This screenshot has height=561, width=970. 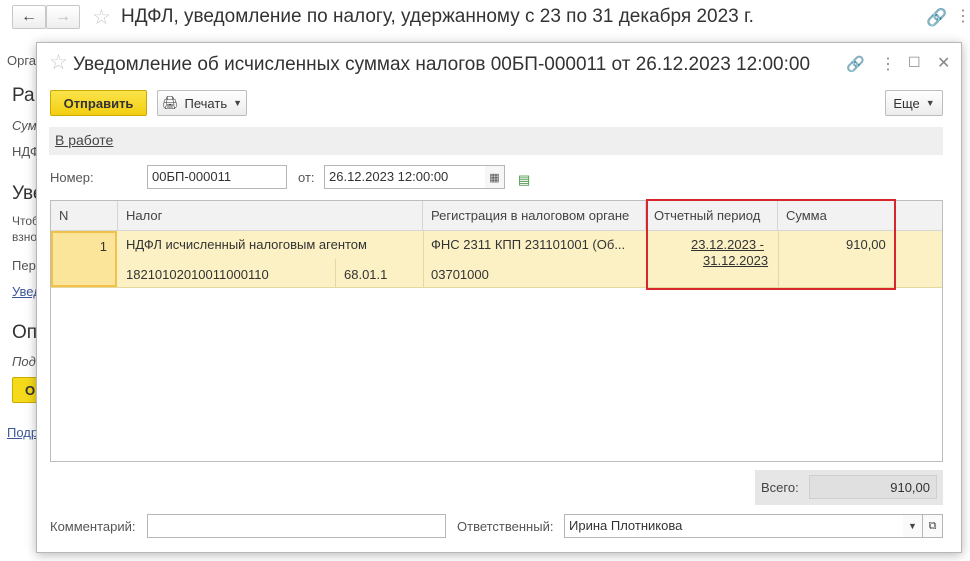 I want to click on bg-org-label: Орга, so click(x=22, y=60).